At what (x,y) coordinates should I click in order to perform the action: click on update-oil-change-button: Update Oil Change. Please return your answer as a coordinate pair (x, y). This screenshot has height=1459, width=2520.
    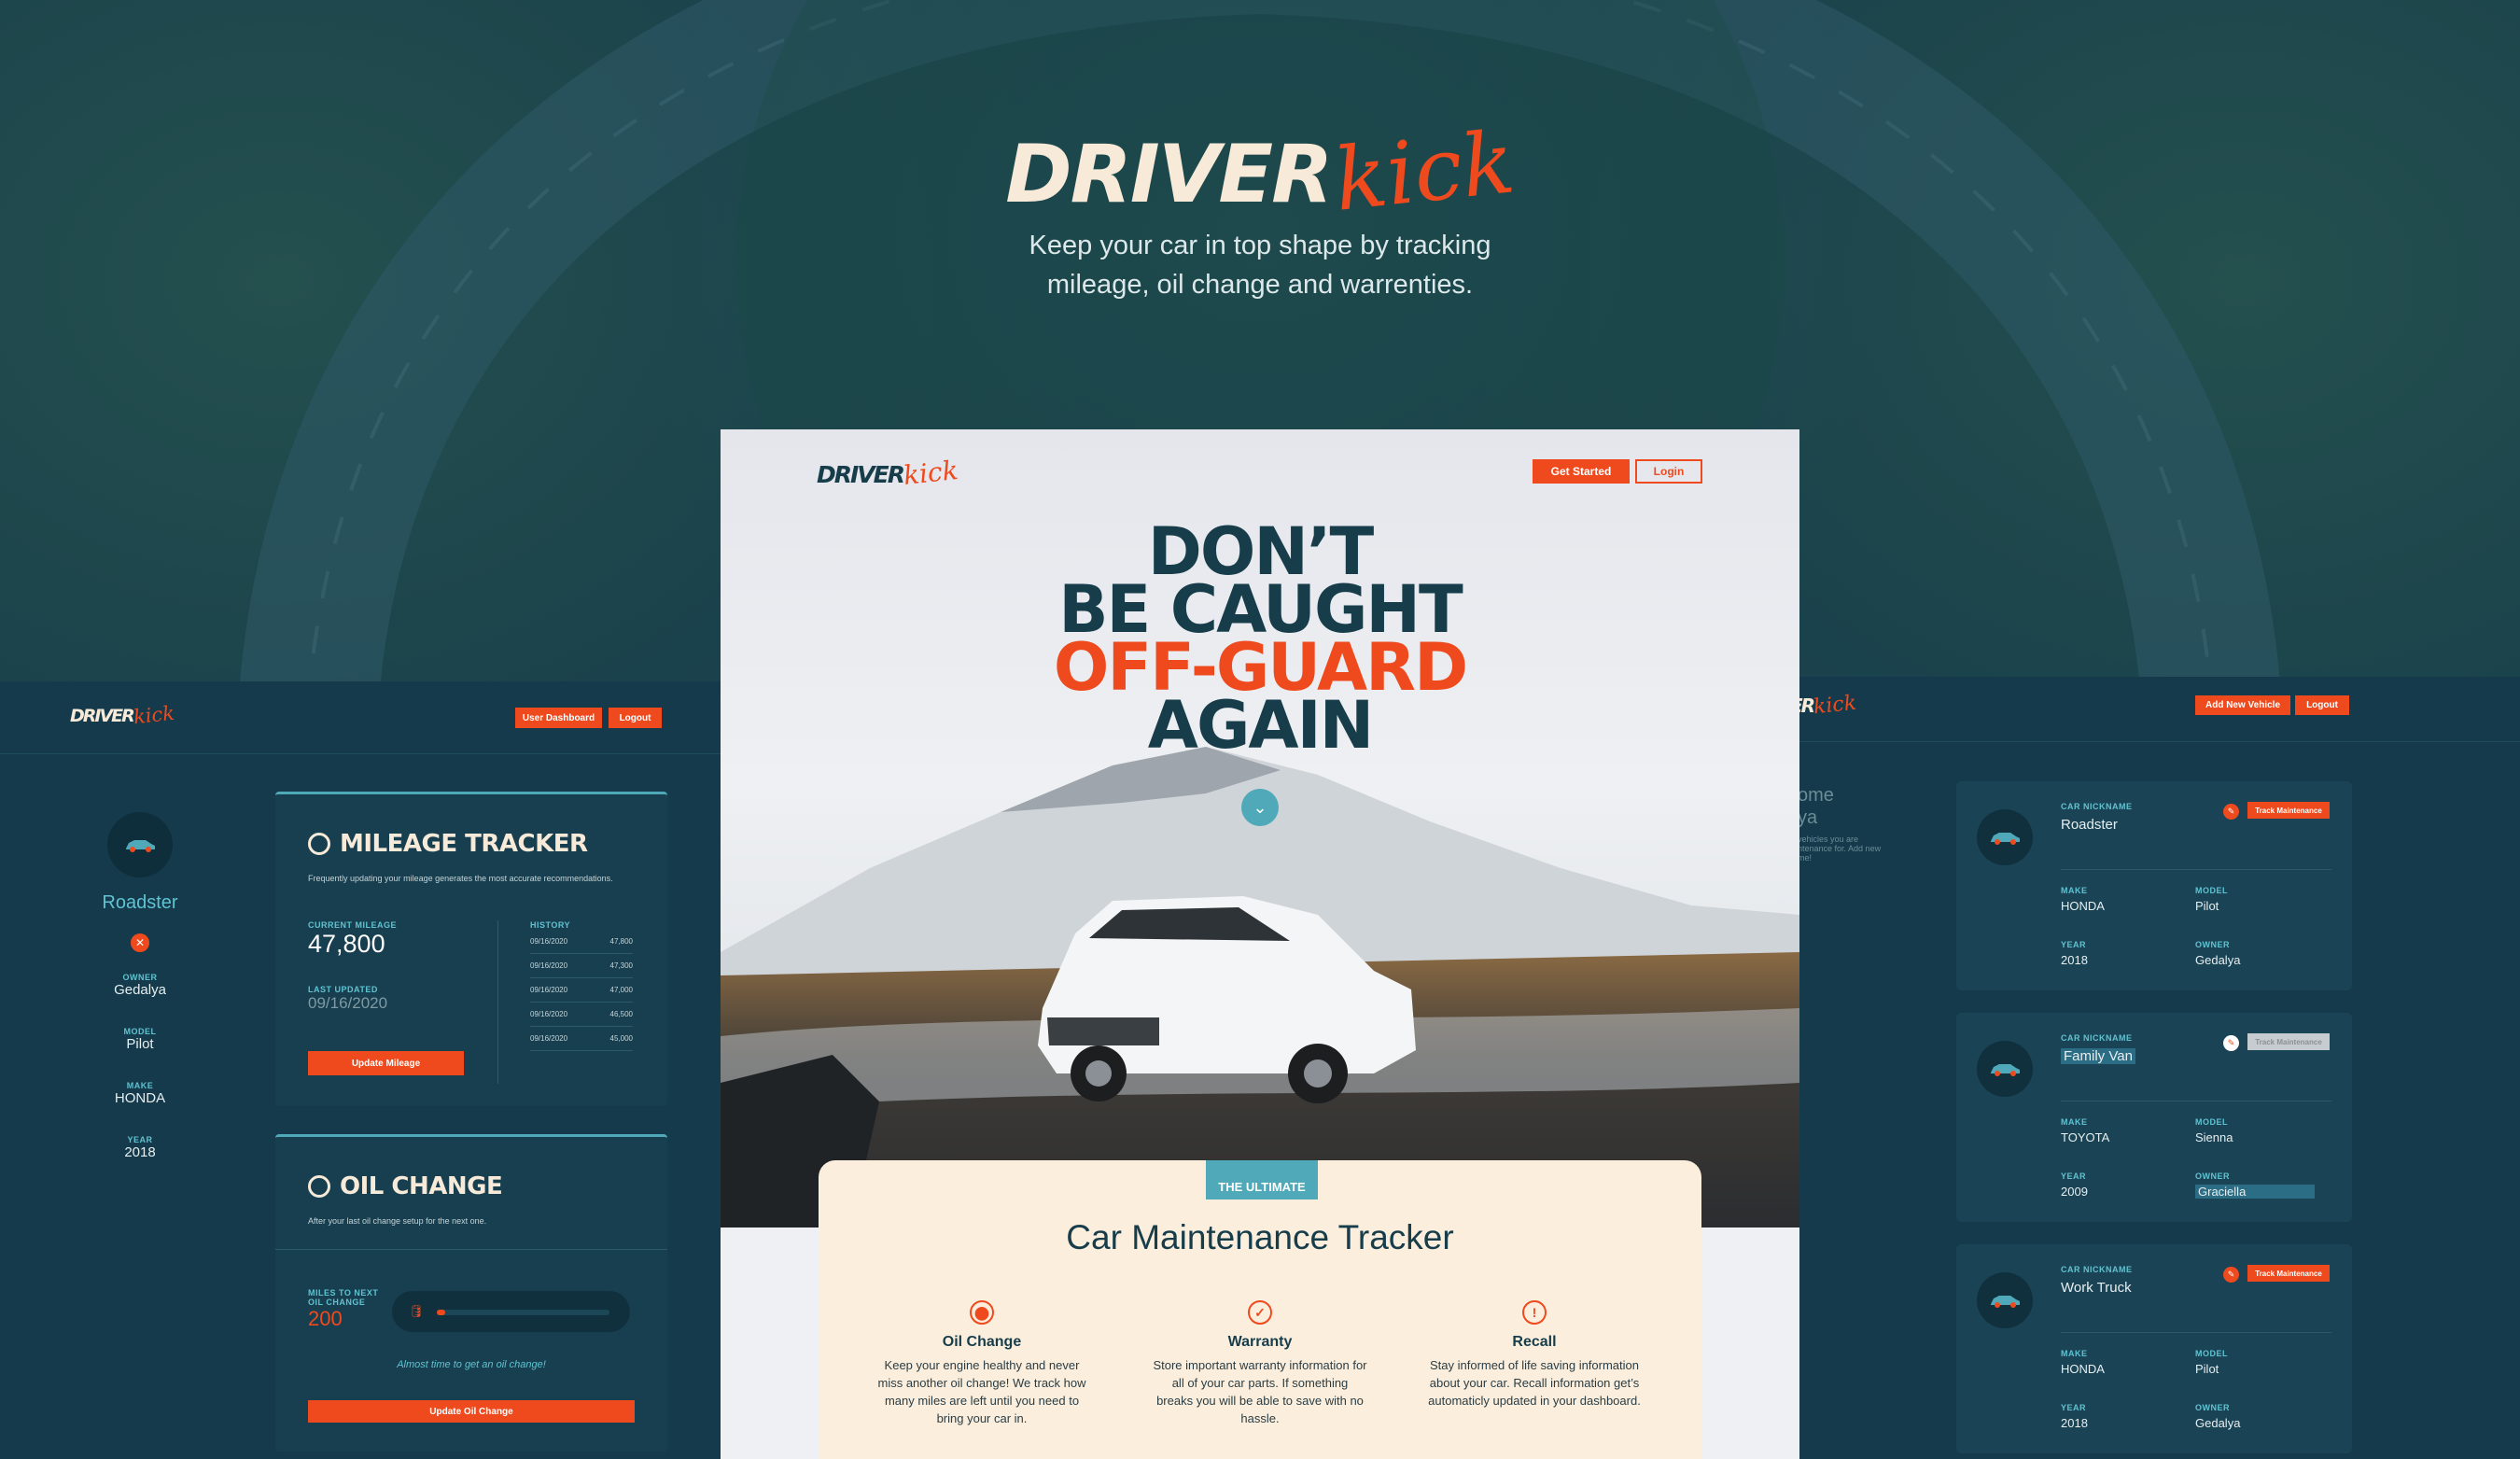
    Looking at the image, I should click on (471, 1411).